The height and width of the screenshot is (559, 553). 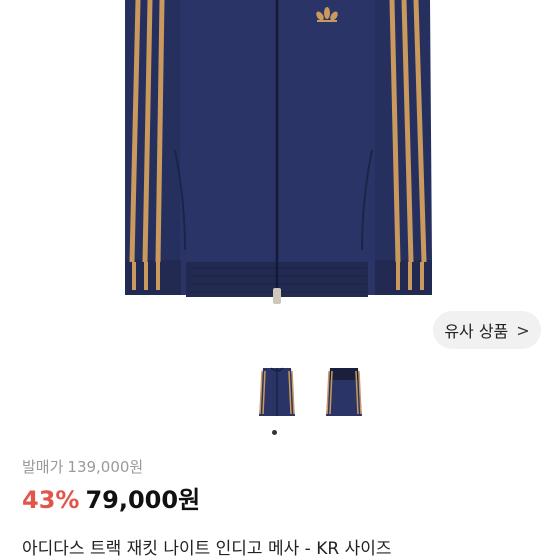 What do you see at coordinates (523, 330) in the screenshot?
I see `chevron-right-icon: >` at bounding box center [523, 330].